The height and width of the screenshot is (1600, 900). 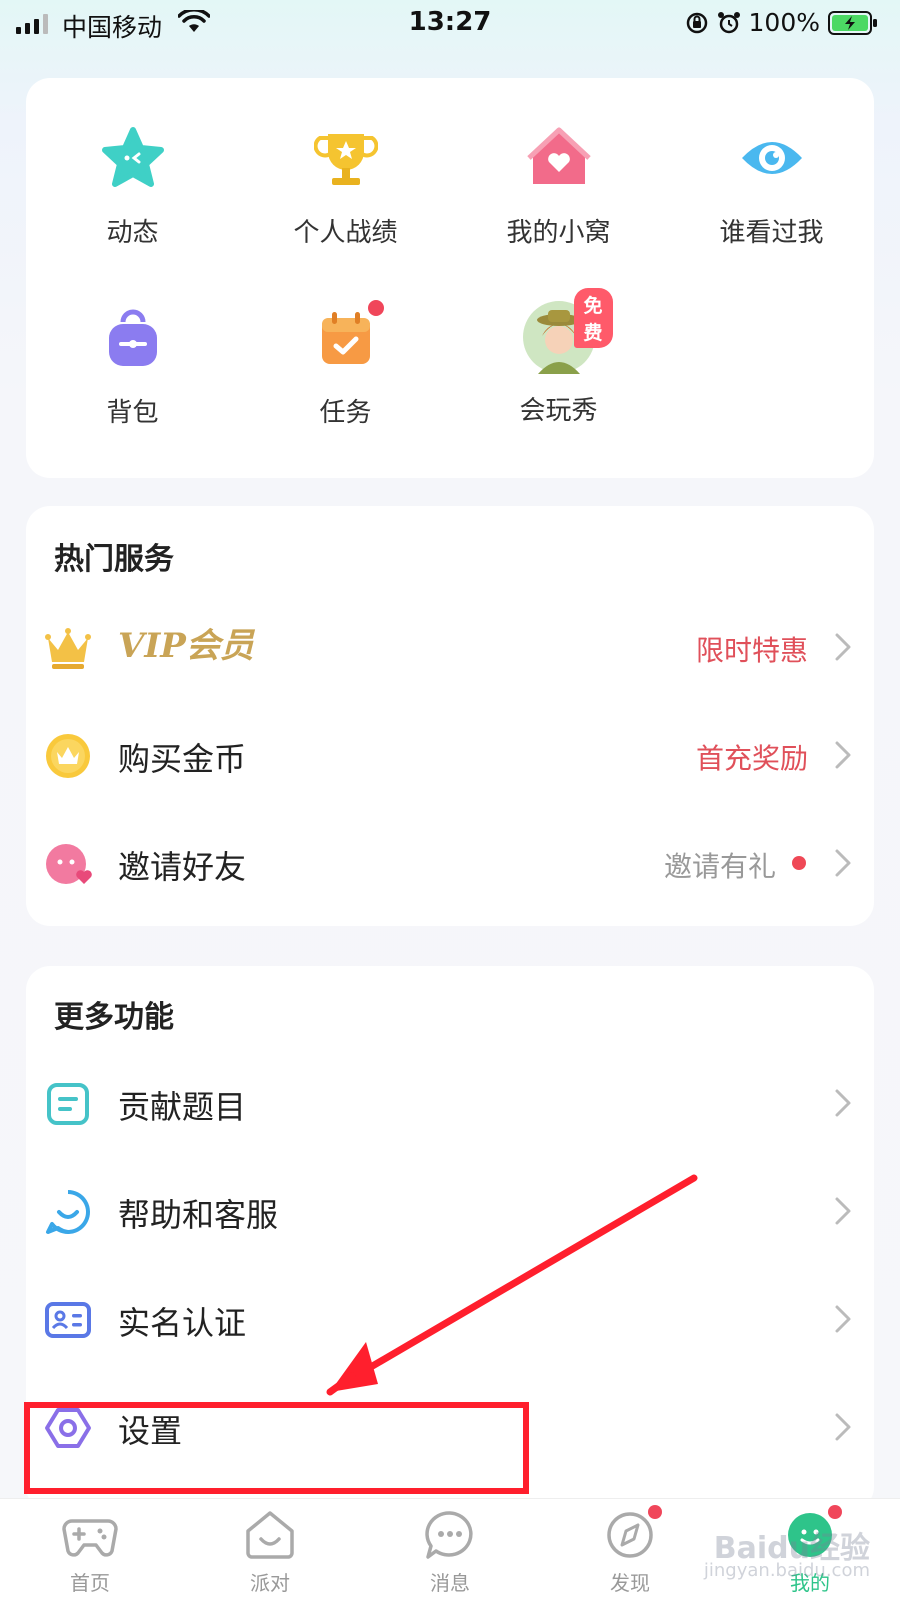 What do you see at coordinates (68, 1104) in the screenshot?
I see `document-icon` at bounding box center [68, 1104].